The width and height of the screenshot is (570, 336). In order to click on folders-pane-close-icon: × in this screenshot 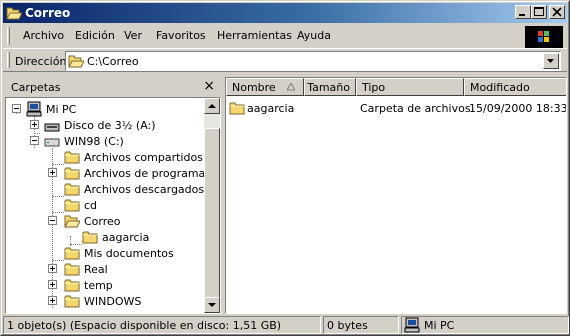, I will do `click(209, 86)`.